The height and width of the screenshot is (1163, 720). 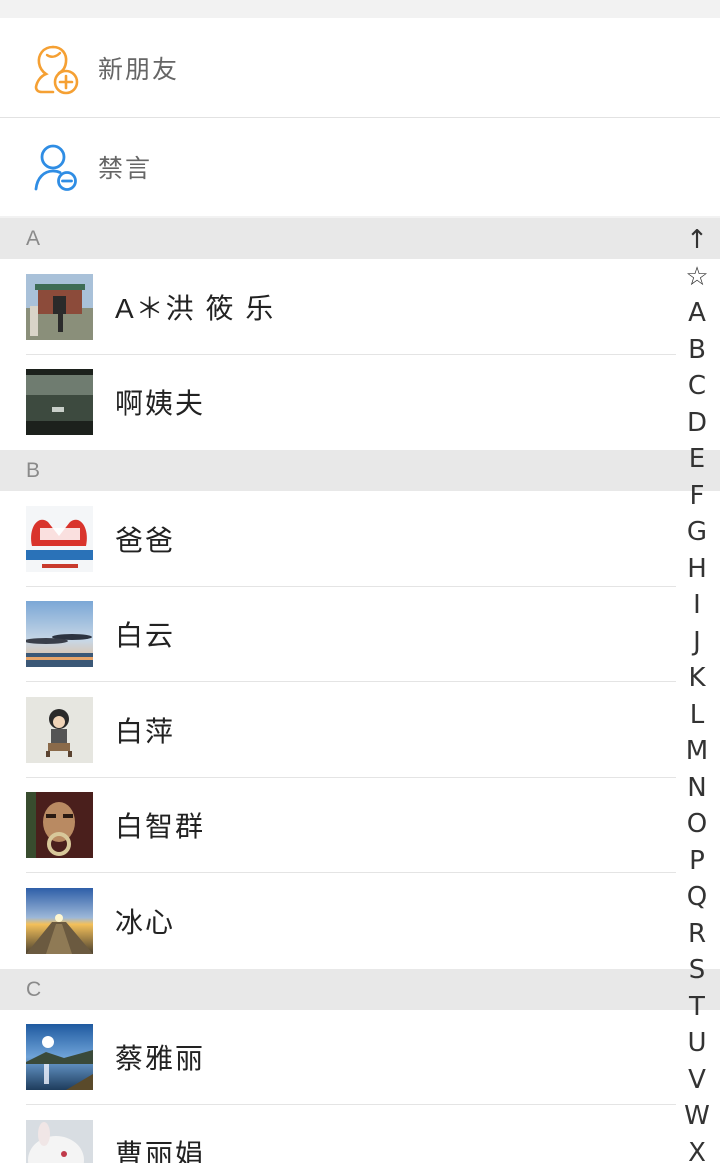 What do you see at coordinates (697, 678) in the screenshot?
I see `index-letter-k: K` at bounding box center [697, 678].